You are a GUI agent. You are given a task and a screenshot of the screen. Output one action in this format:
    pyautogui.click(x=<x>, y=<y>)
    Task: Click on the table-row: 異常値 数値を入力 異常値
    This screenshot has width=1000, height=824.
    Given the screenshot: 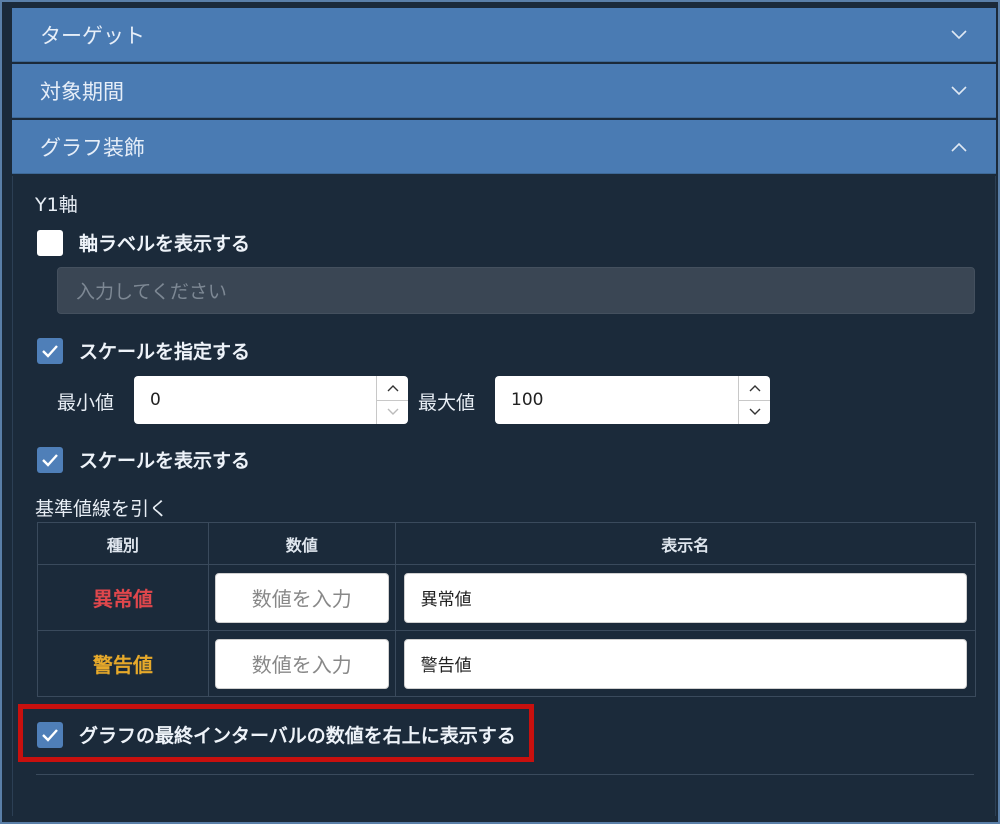 What is the action you would take?
    pyautogui.click(x=507, y=597)
    